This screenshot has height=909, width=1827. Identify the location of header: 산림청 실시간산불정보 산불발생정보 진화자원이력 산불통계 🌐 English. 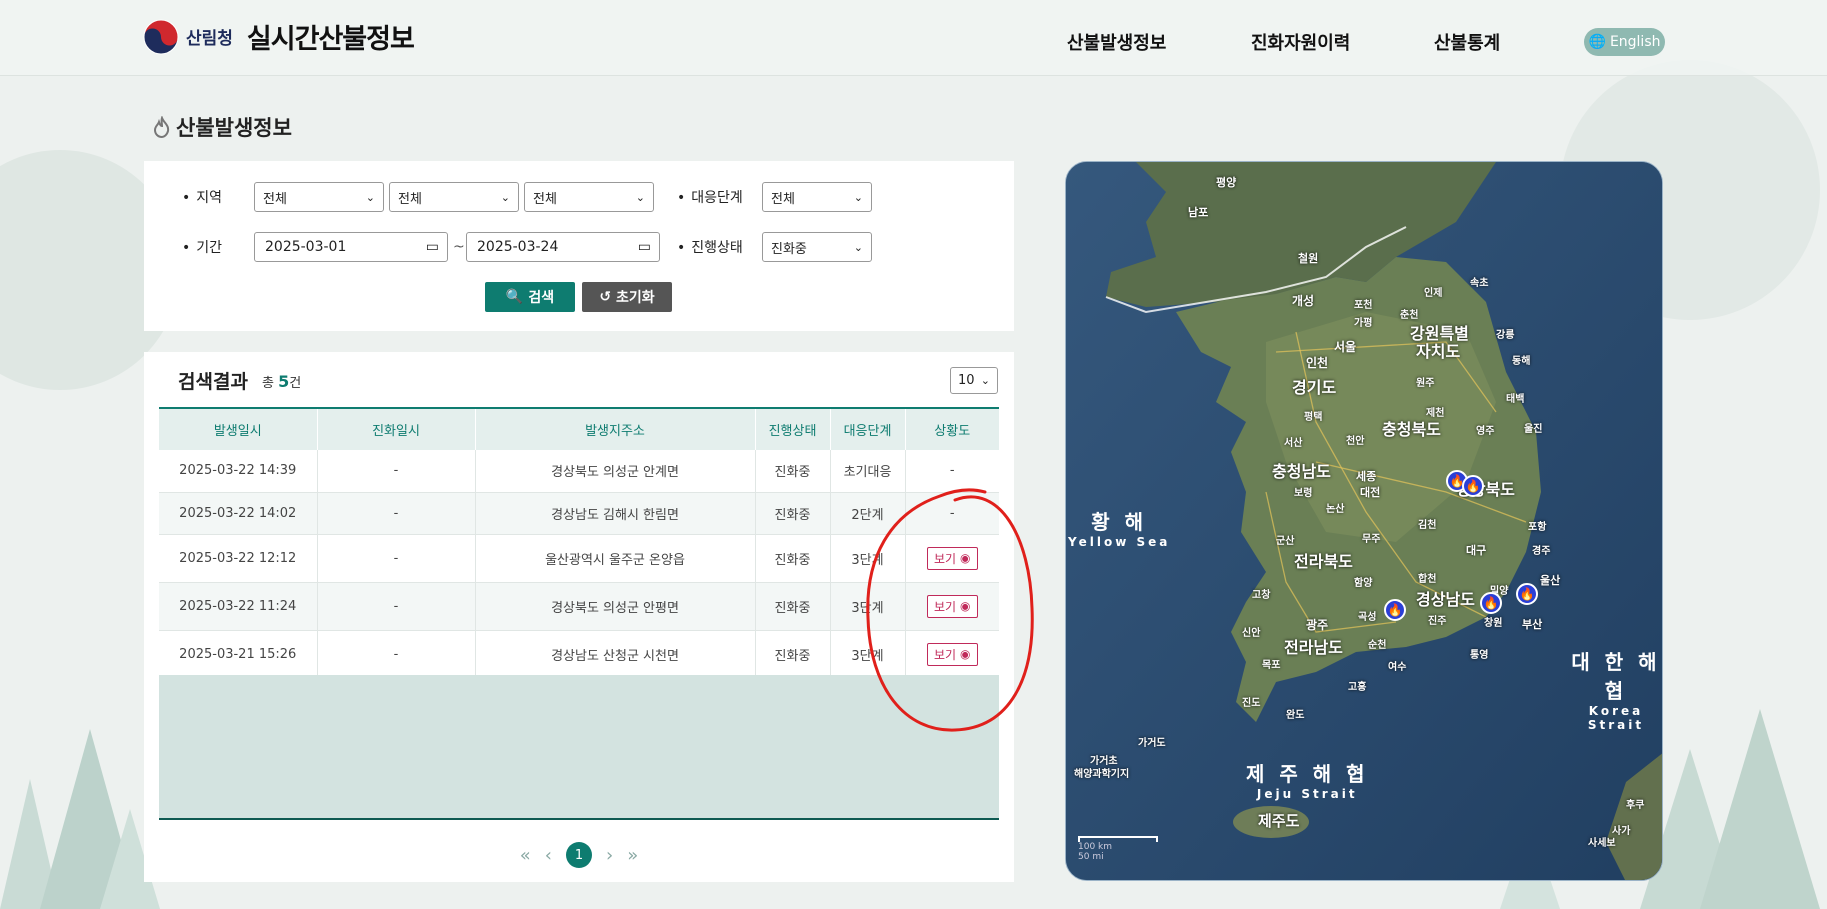
(913, 38).